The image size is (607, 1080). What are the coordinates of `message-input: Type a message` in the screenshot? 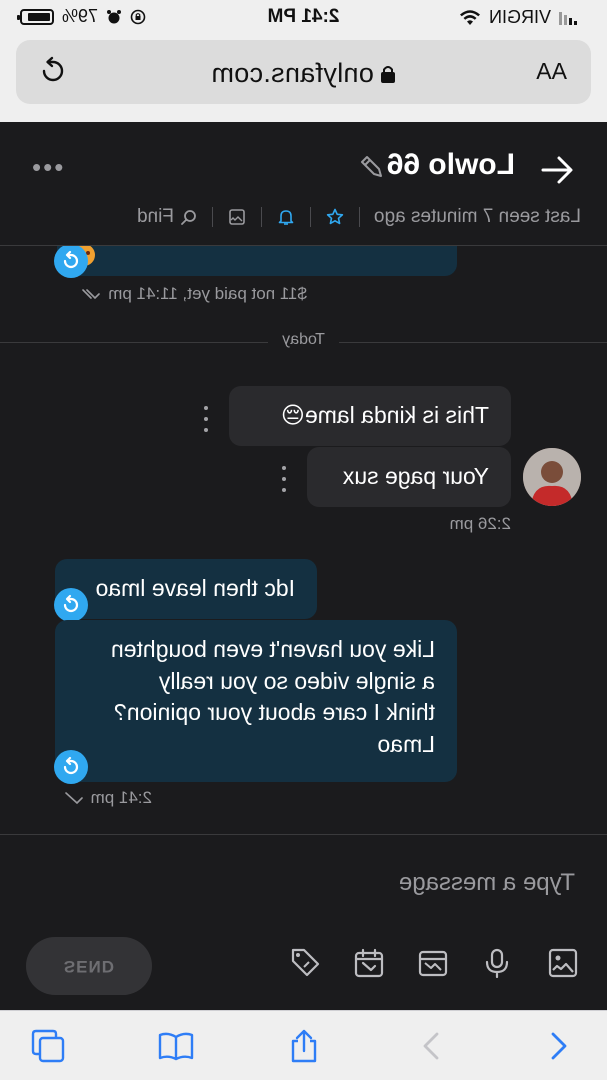 It's located at (487, 883).